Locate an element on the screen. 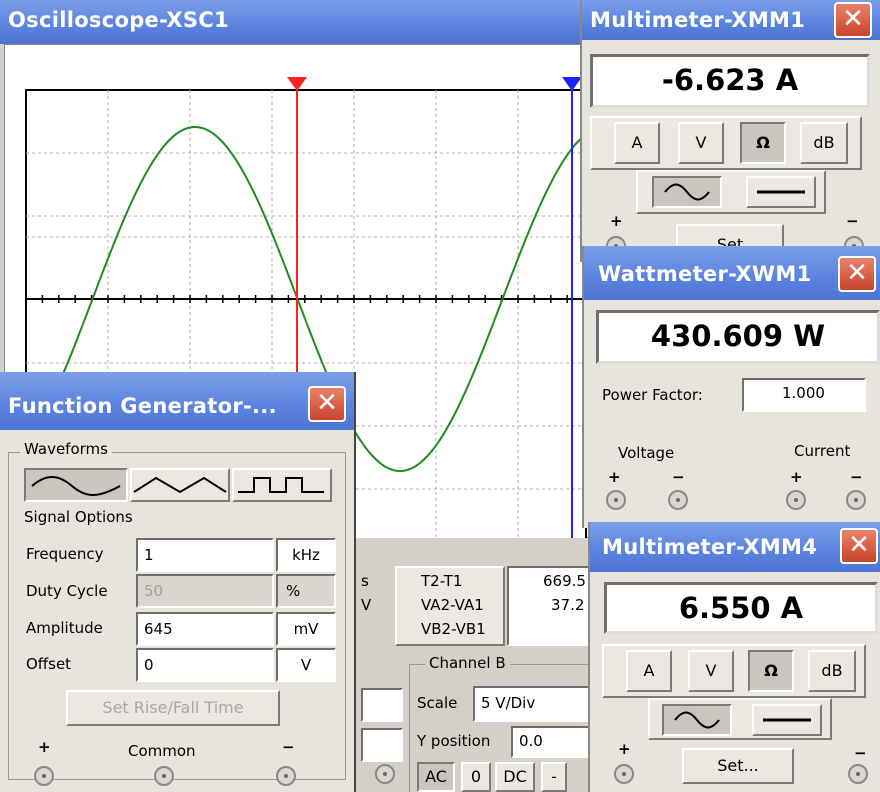 Image resolution: width=880 pixels, height=792 pixels. sine-wave-button is located at coordinates (76, 485).